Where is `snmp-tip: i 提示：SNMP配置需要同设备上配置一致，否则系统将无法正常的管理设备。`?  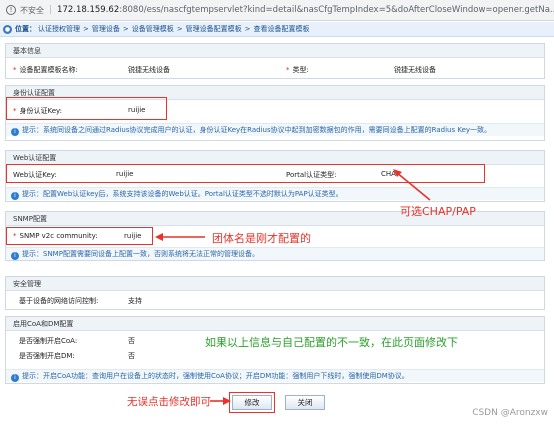 snmp-tip: i 提示：SNMP配置需要同设备上配置一致，否则系统将无法正常的管理设备。 is located at coordinates (275, 253).